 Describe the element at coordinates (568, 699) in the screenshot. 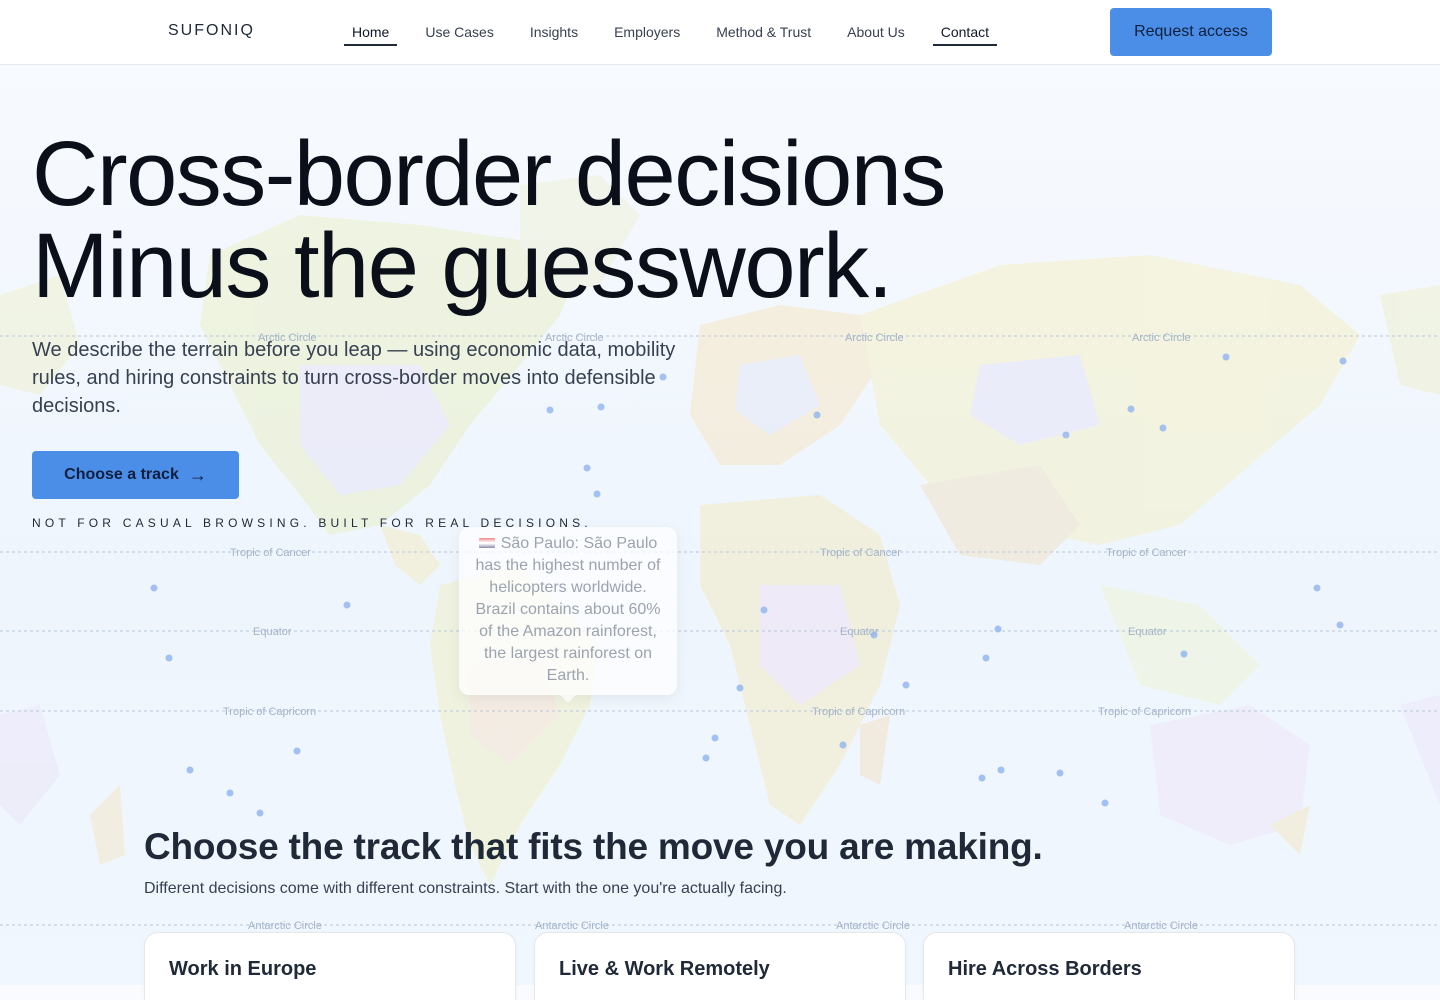

I see `tooltip-pointer` at that location.